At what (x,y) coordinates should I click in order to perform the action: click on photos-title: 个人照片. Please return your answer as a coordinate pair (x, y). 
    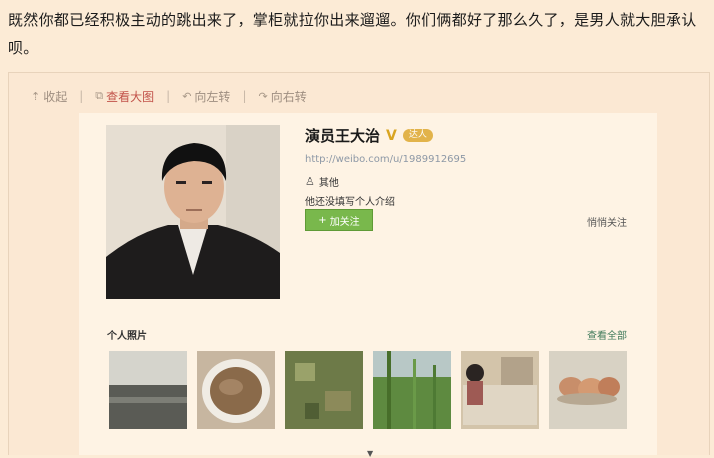
    Looking at the image, I should click on (127, 336).